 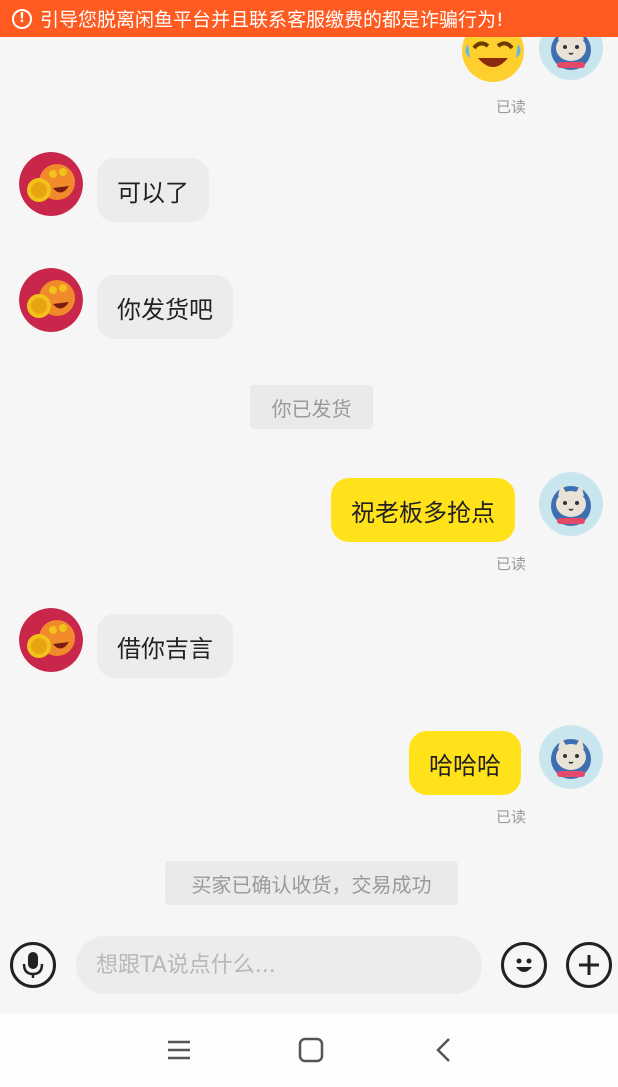 I want to click on home-button, so click(x=311, y=1050).